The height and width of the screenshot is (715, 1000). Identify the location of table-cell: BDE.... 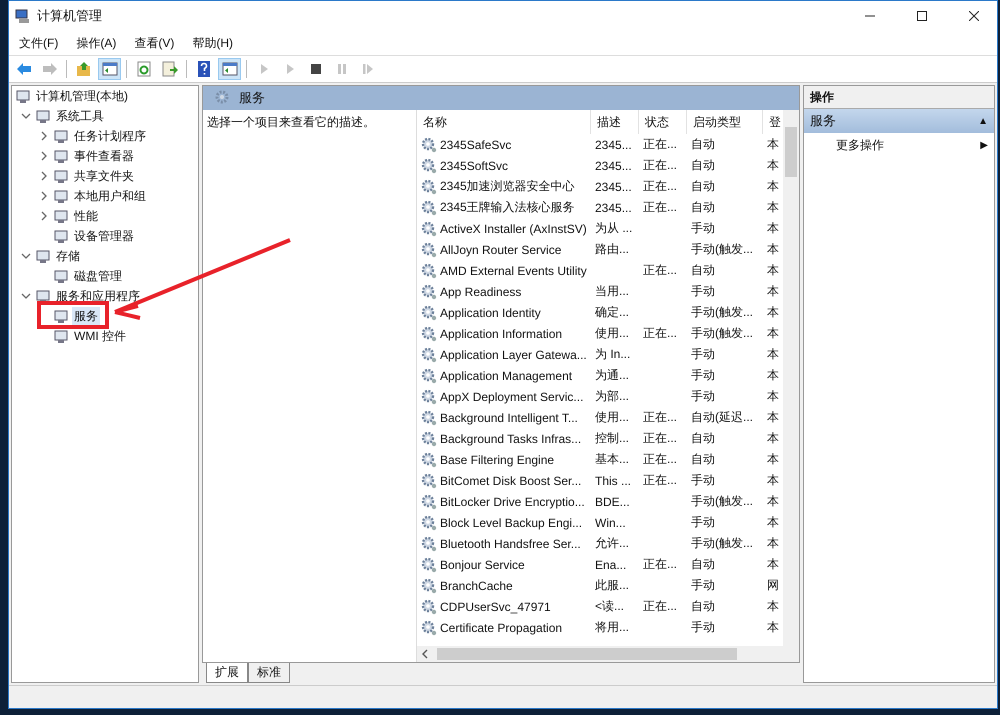
(612, 501).